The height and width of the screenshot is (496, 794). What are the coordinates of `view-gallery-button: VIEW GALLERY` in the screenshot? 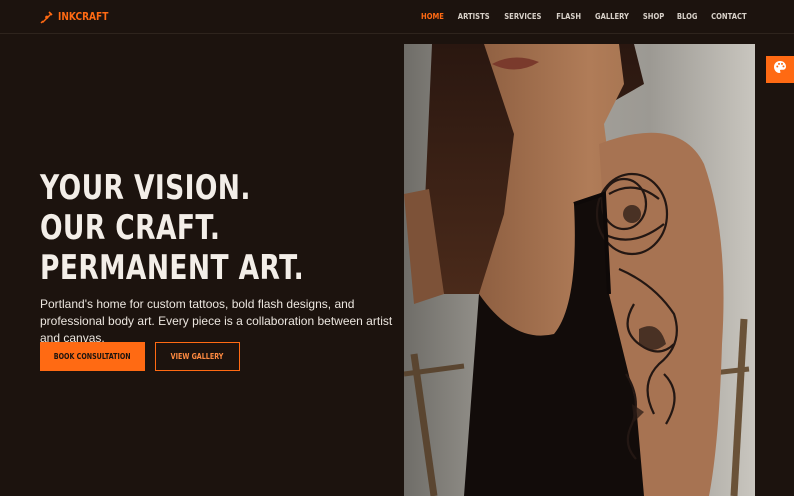 It's located at (197, 356).